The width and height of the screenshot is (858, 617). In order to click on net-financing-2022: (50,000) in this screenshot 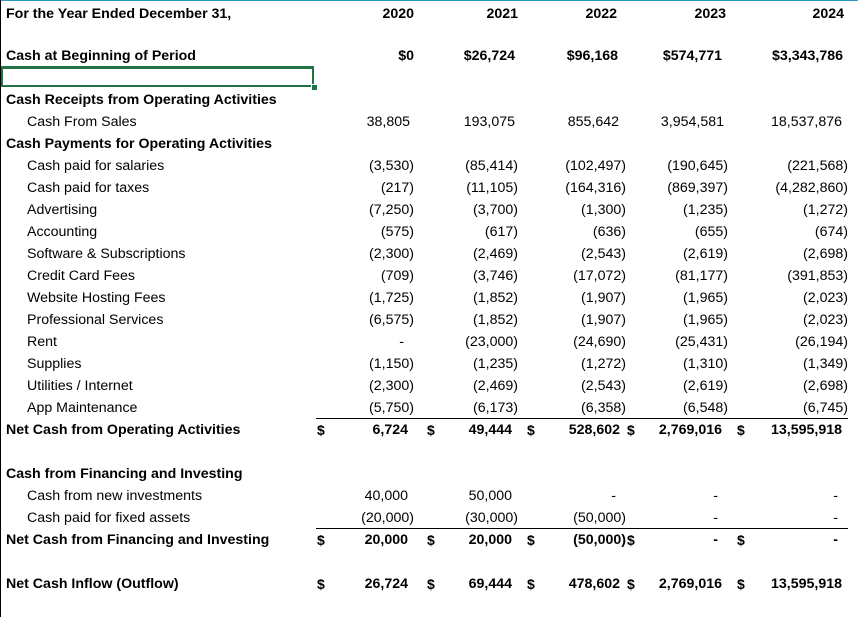, I will do `click(588, 540)`.